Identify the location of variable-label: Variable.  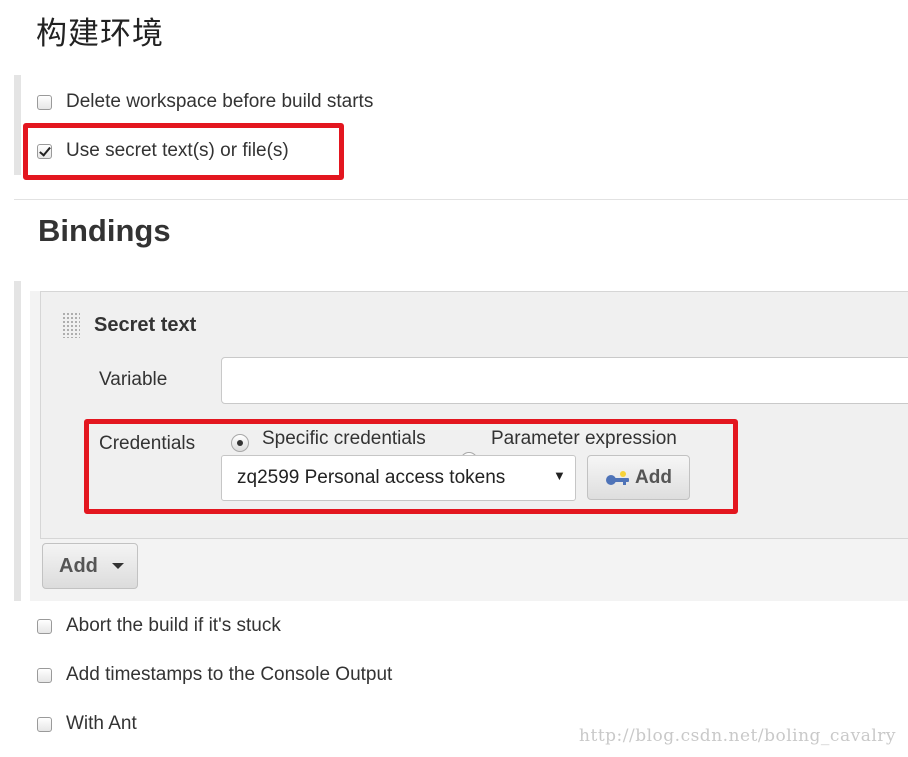
(133, 379).